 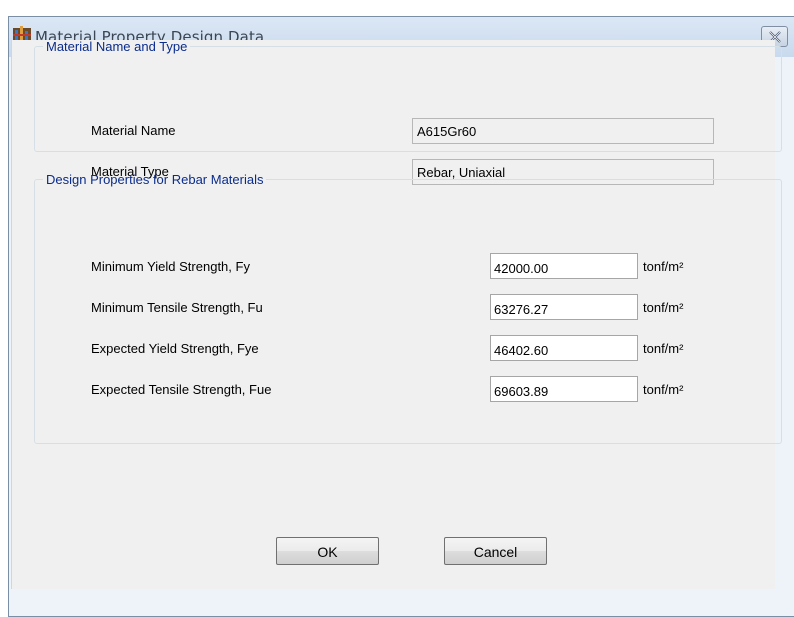 What do you see at coordinates (177, 307) in the screenshot?
I see `min-tensile-strength-label: Minimum Tensile Strength, Fu` at bounding box center [177, 307].